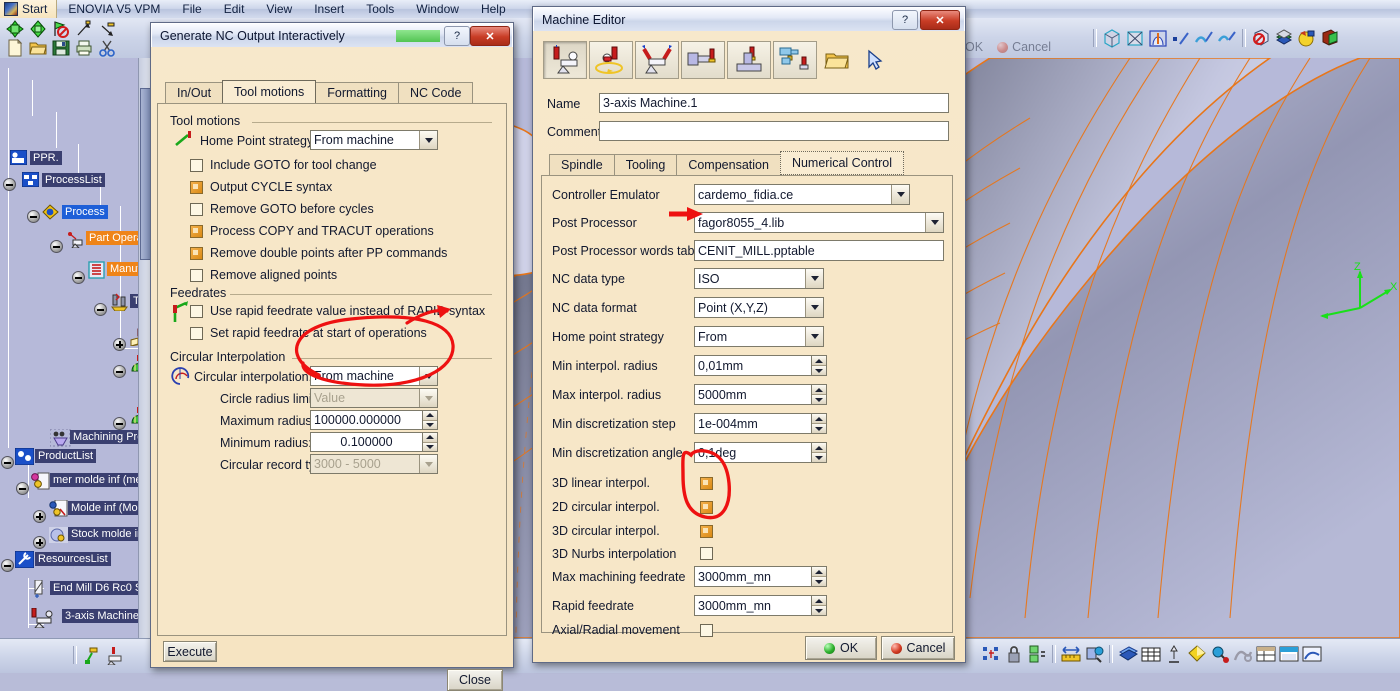 This screenshot has height=691, width=1400. I want to click on rapid-feedrate-stepper, so click(819, 605).